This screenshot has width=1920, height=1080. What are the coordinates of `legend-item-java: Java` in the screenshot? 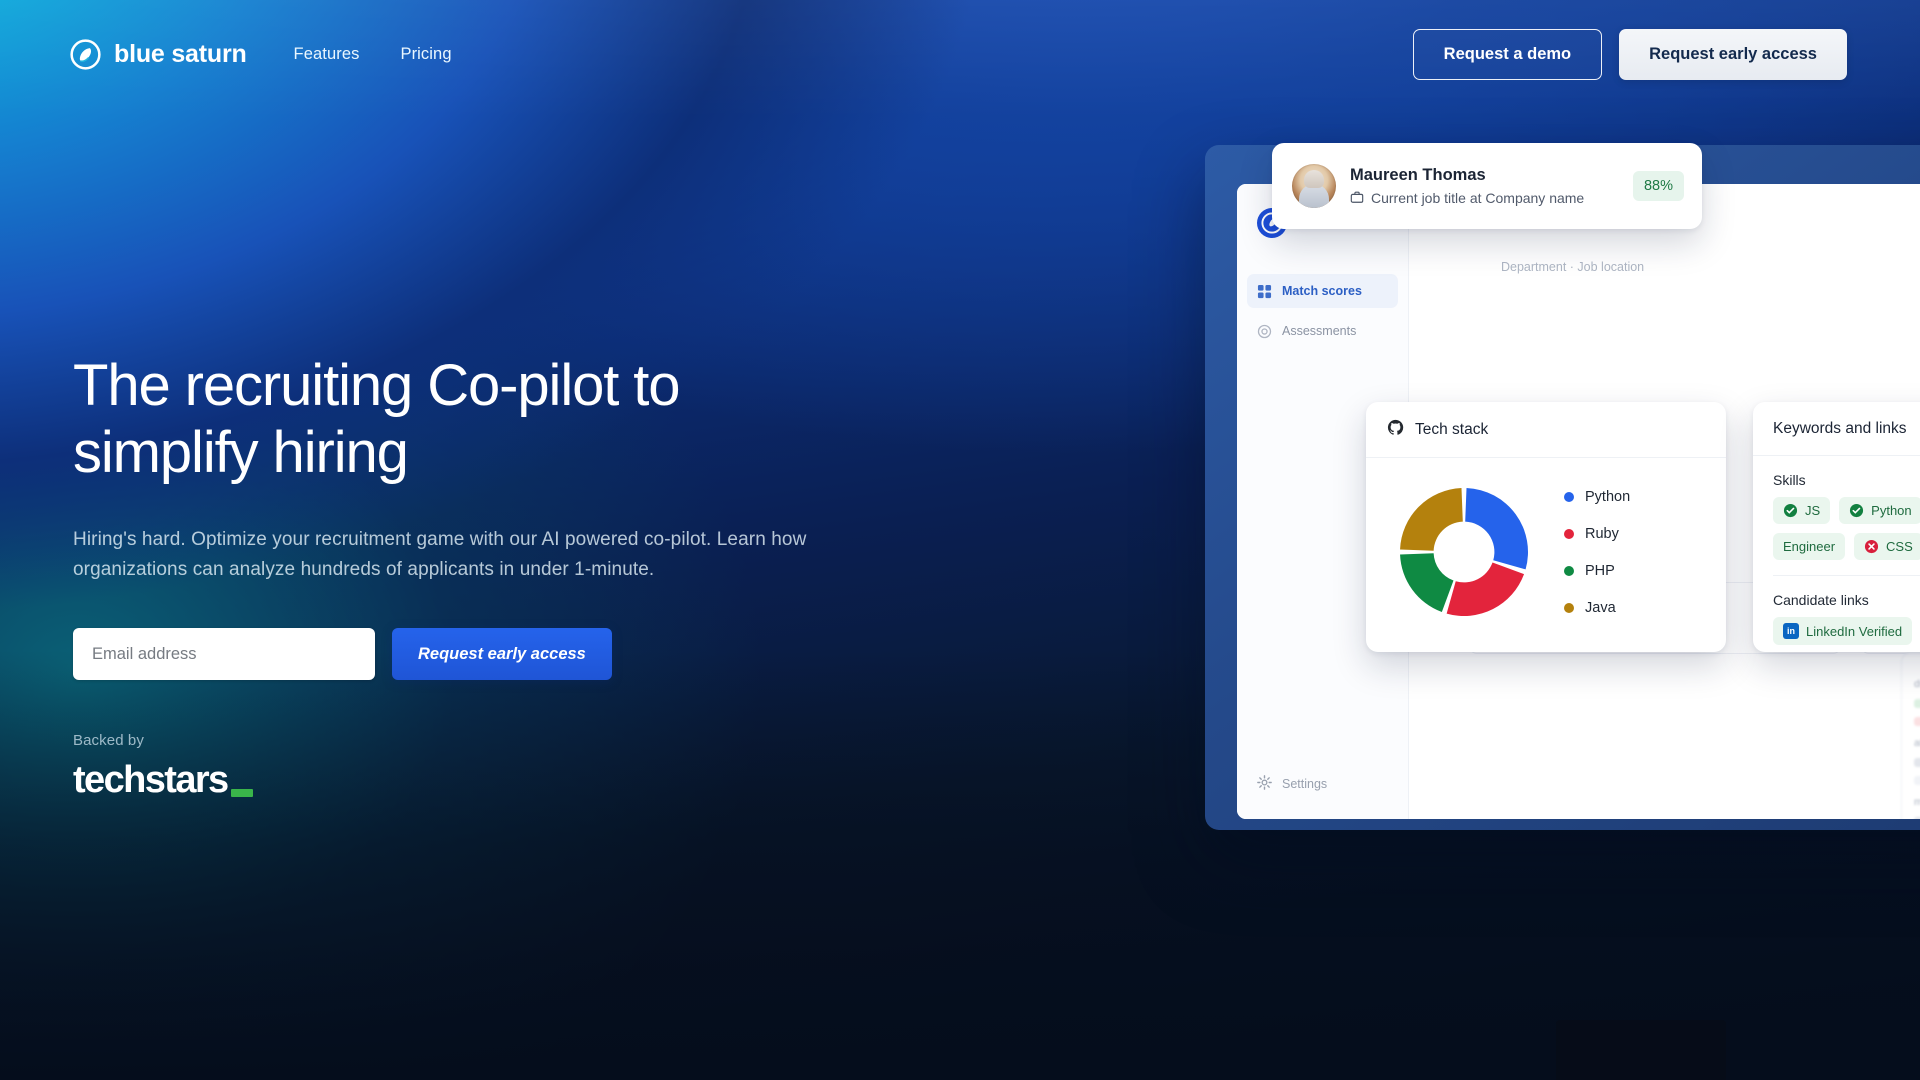 It's located at (1597, 608).